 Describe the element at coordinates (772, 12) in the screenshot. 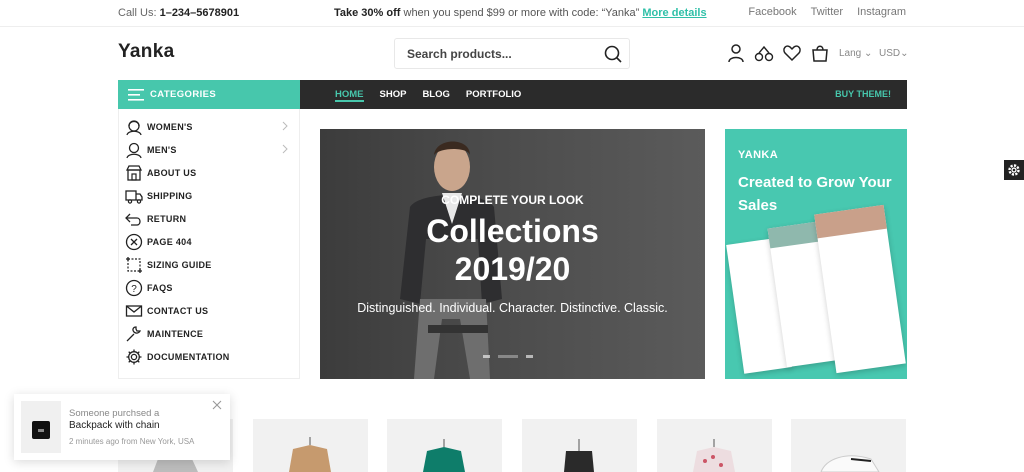

I see `facebook-link: Facebook` at that location.